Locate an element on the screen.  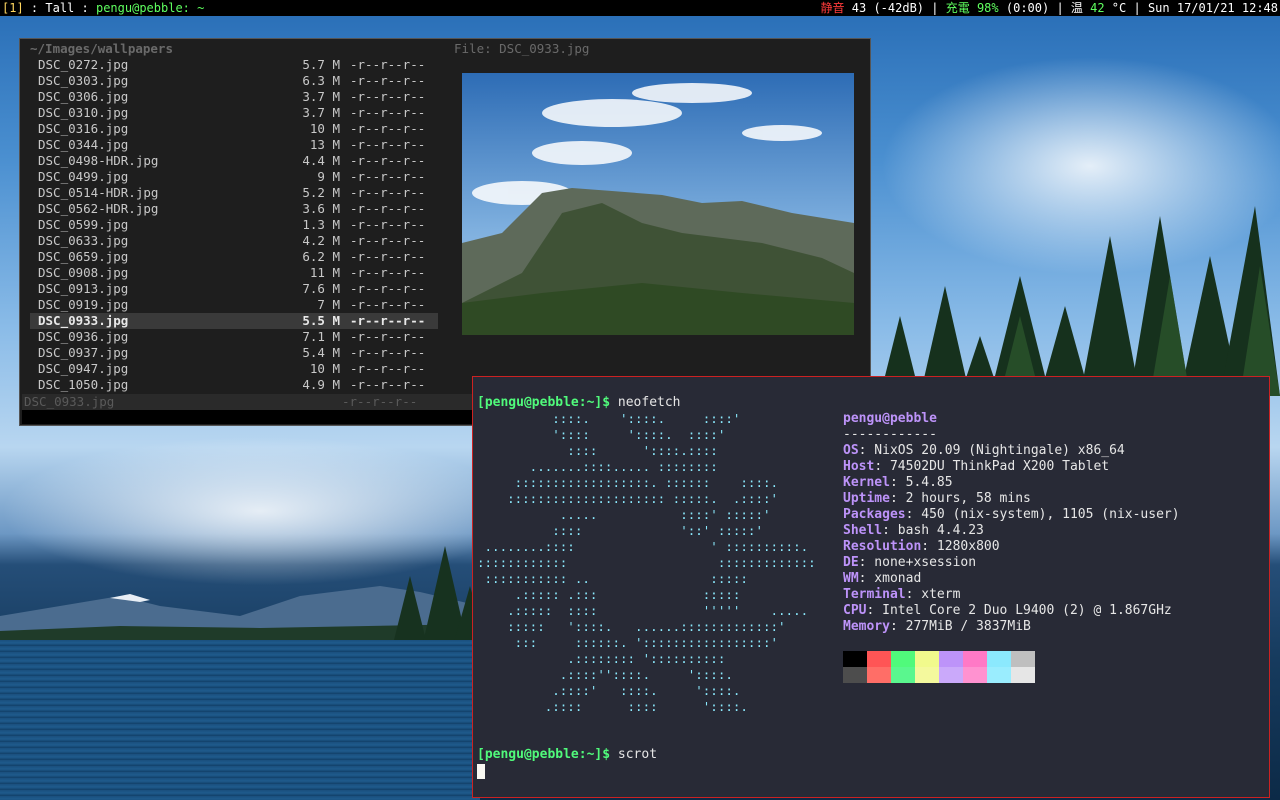
info-value: : xmonad is located at coordinates (890, 578).